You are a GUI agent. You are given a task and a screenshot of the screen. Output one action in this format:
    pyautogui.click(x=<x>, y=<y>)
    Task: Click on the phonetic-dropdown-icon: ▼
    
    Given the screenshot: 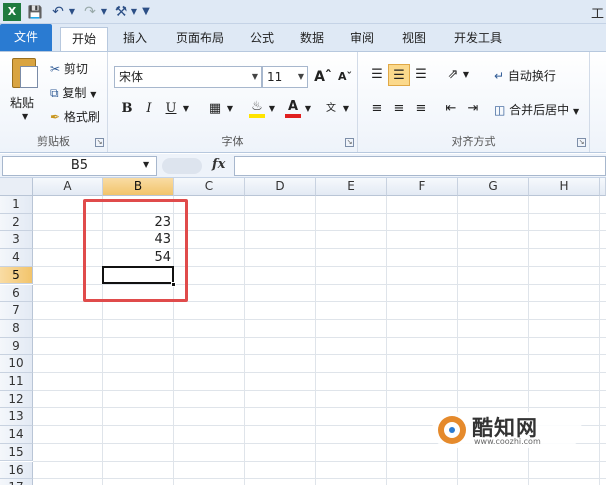 What is the action you would take?
    pyautogui.click(x=346, y=109)
    